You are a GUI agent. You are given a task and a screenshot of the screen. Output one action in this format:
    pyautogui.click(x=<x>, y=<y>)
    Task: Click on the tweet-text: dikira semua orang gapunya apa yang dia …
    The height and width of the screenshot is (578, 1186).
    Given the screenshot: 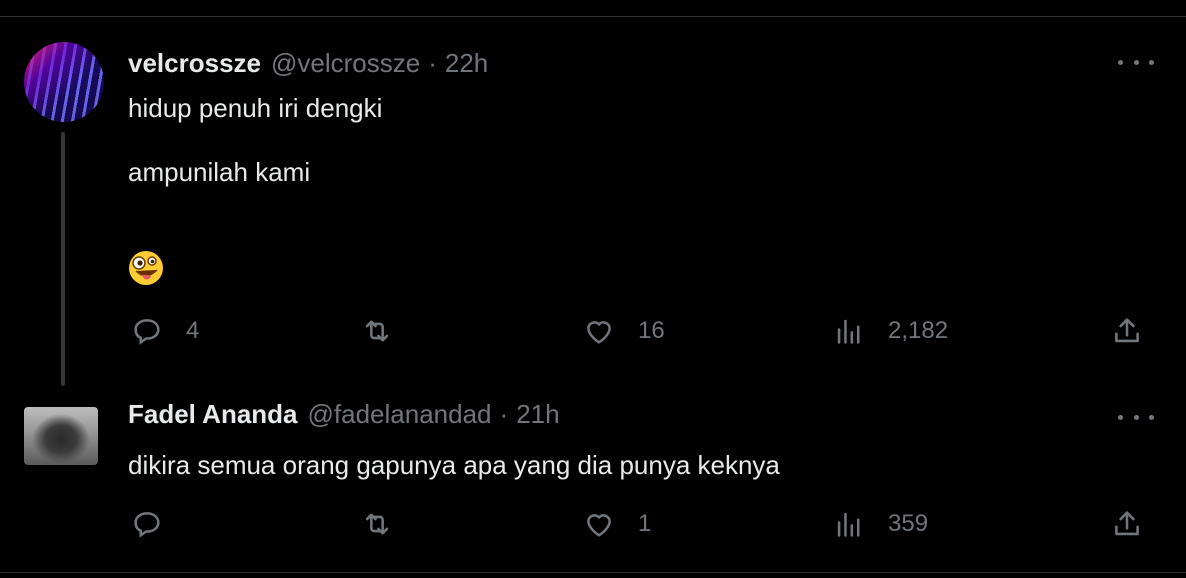 What is the action you would take?
    pyautogui.click(x=454, y=465)
    